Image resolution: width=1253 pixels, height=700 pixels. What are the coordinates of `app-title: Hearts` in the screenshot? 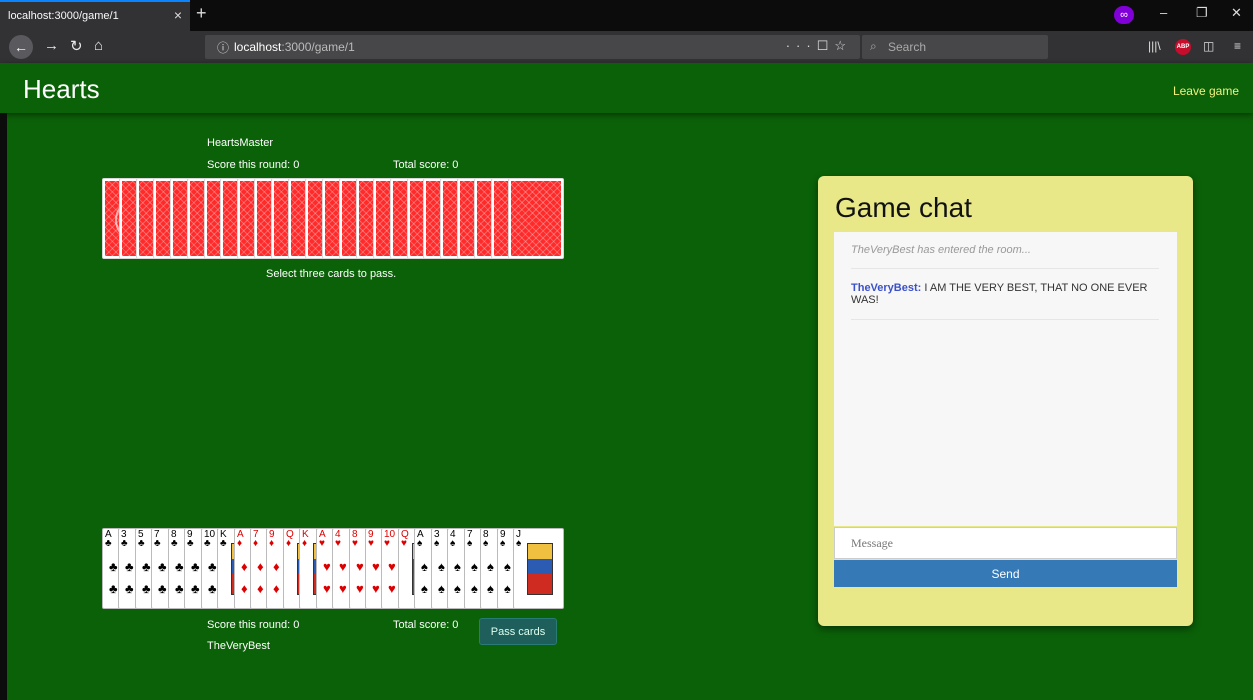 It's located at (61, 89).